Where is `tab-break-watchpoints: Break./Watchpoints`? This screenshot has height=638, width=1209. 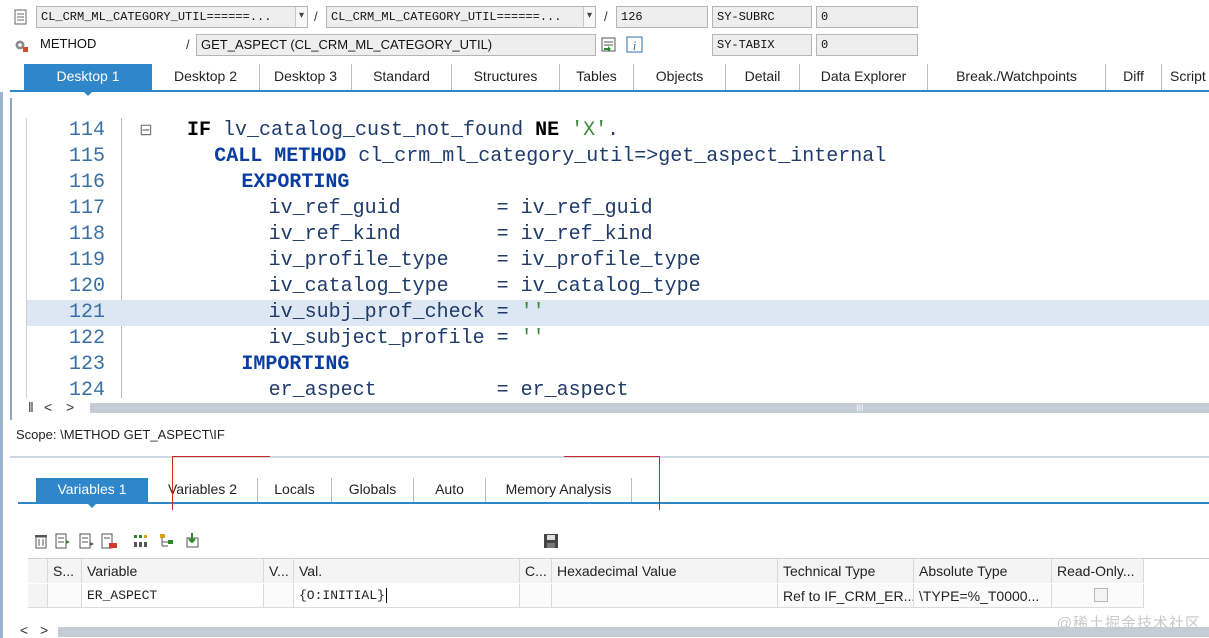 tab-break-watchpoints: Break./Watchpoints is located at coordinates (1017, 77).